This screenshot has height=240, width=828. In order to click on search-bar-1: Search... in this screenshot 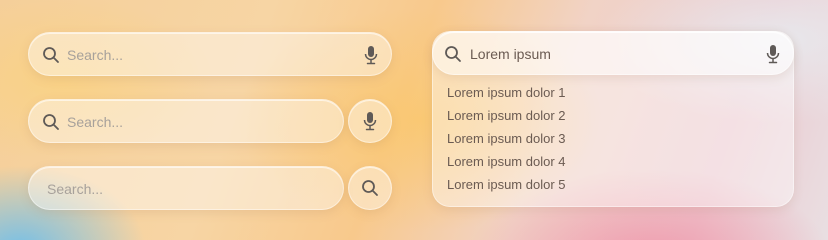, I will do `click(210, 54)`.